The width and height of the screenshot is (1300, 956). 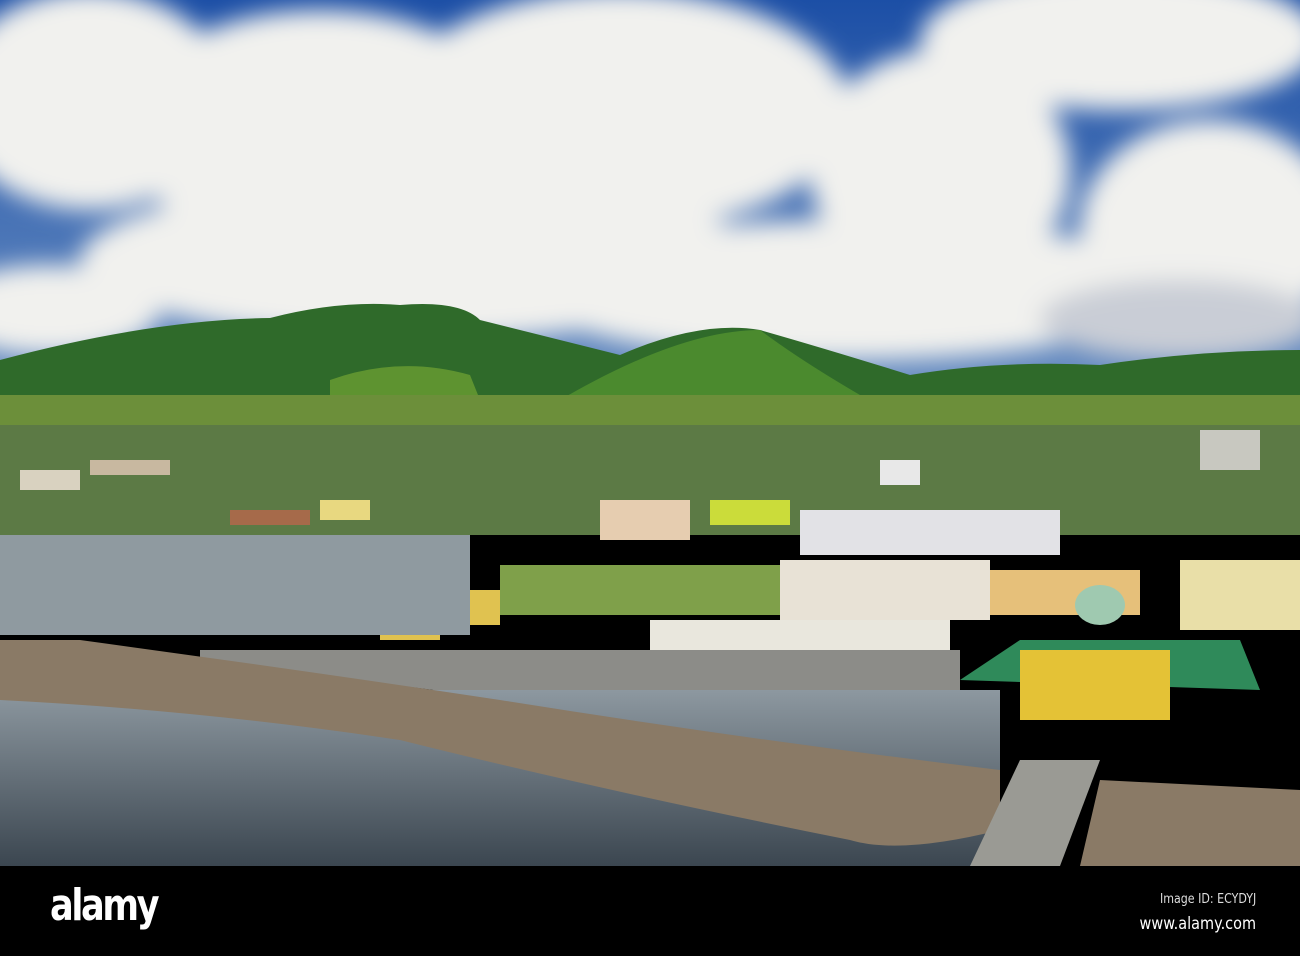 What do you see at coordinates (1197, 924) in the screenshot?
I see `site-url: www.alamy.com` at bounding box center [1197, 924].